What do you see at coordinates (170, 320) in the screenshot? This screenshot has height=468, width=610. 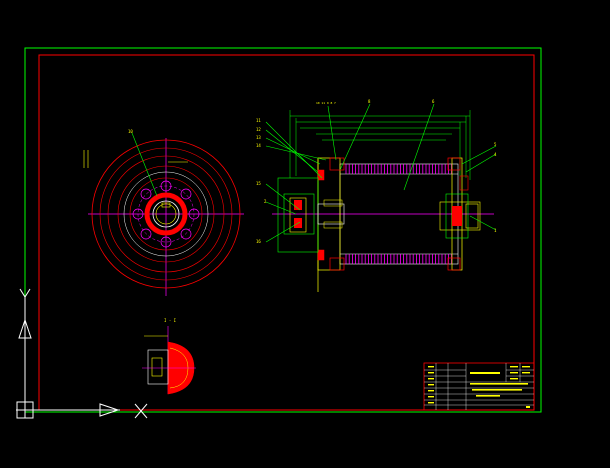 I see `section-label: I - I` at bounding box center [170, 320].